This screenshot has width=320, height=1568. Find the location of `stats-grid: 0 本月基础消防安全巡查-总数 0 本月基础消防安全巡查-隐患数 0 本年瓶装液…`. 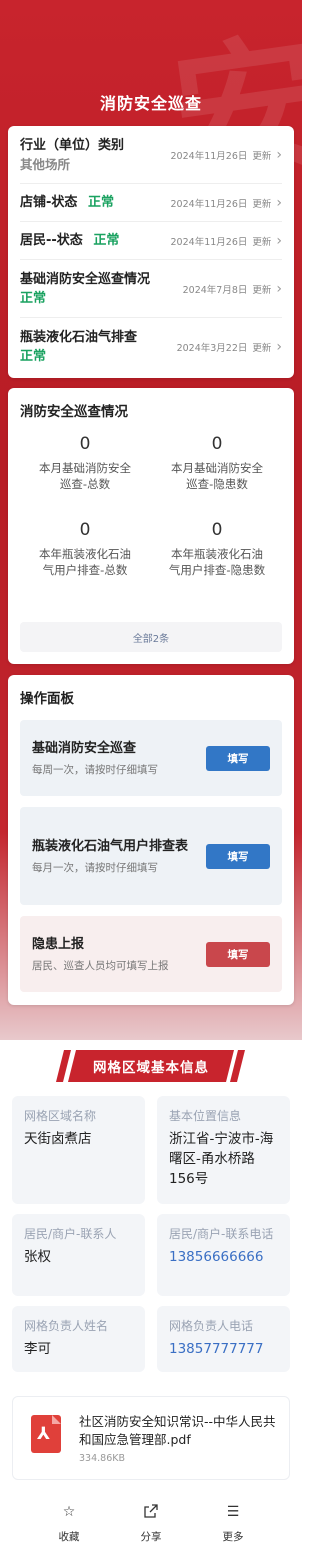

stats-grid: 0 本月基础消防安全巡查-总数 0 本月基础消防安全巡查-隐患数 0 本年瓶装液… is located at coordinates (151, 529).